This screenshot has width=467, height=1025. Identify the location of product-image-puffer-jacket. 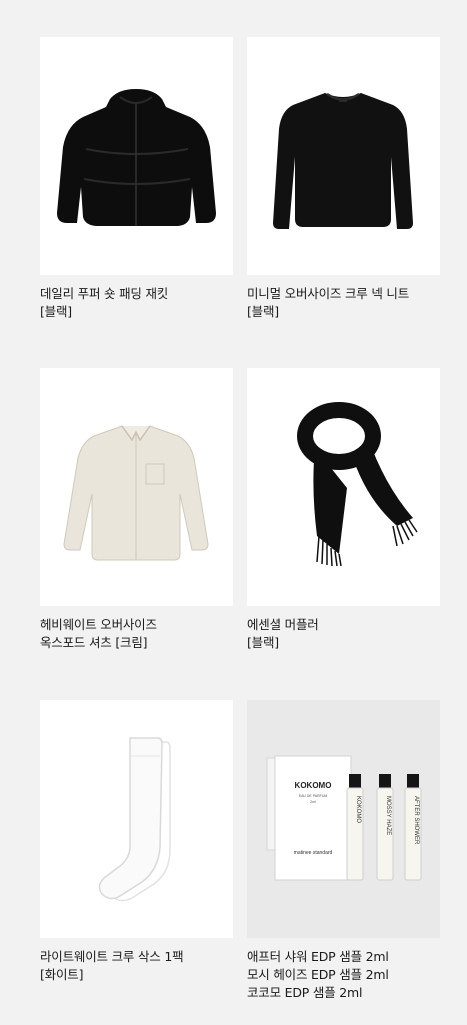
(136, 156).